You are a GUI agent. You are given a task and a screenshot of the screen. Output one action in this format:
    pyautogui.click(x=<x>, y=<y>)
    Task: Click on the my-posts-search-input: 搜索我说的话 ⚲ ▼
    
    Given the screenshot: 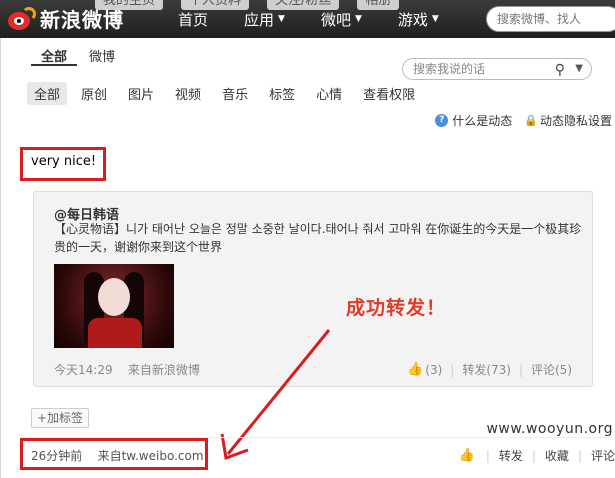 What is the action you would take?
    pyautogui.click(x=497, y=69)
    